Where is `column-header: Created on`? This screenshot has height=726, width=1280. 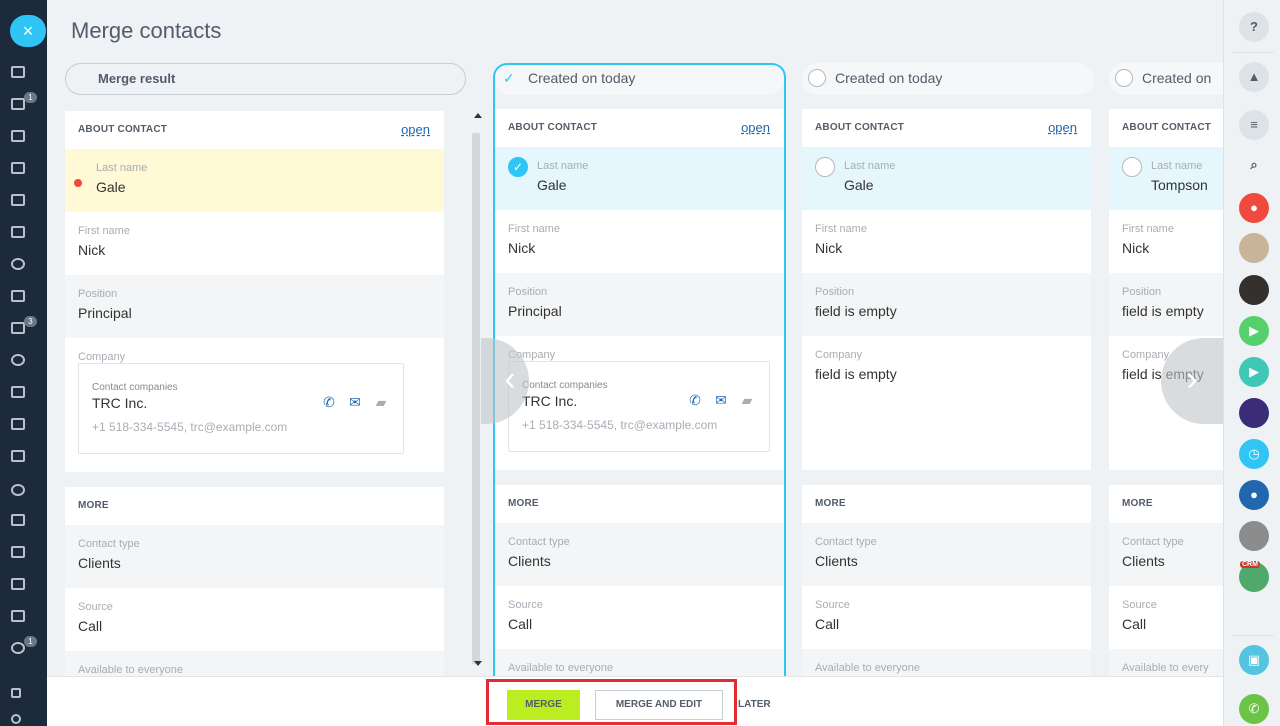
column-header: Created on is located at coordinates (1166, 79).